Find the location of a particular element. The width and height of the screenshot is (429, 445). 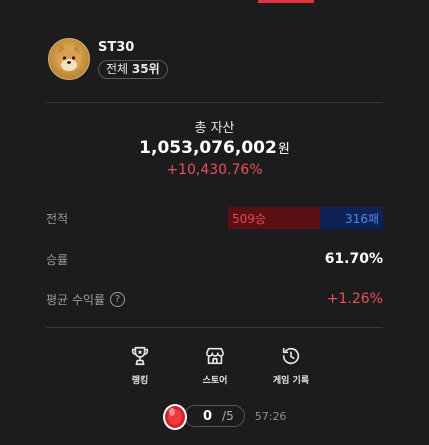

profile-header: ST30 전체 35위 is located at coordinates (108, 59).